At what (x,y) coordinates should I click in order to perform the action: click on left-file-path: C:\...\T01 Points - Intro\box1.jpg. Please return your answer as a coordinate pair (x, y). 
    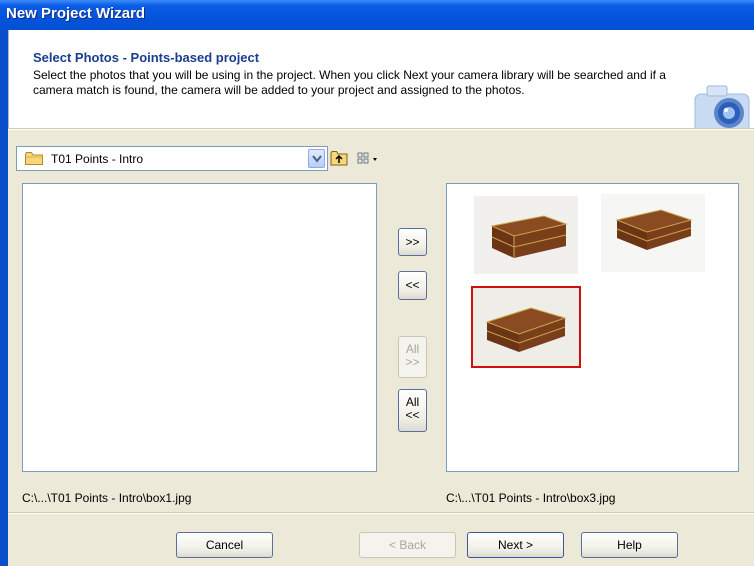
    Looking at the image, I should click on (107, 498).